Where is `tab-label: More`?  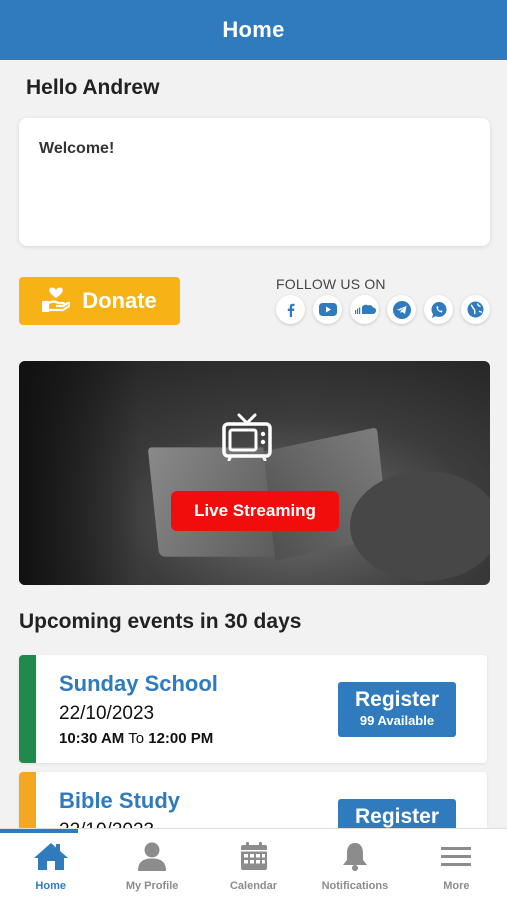 tab-label: More is located at coordinates (456, 886).